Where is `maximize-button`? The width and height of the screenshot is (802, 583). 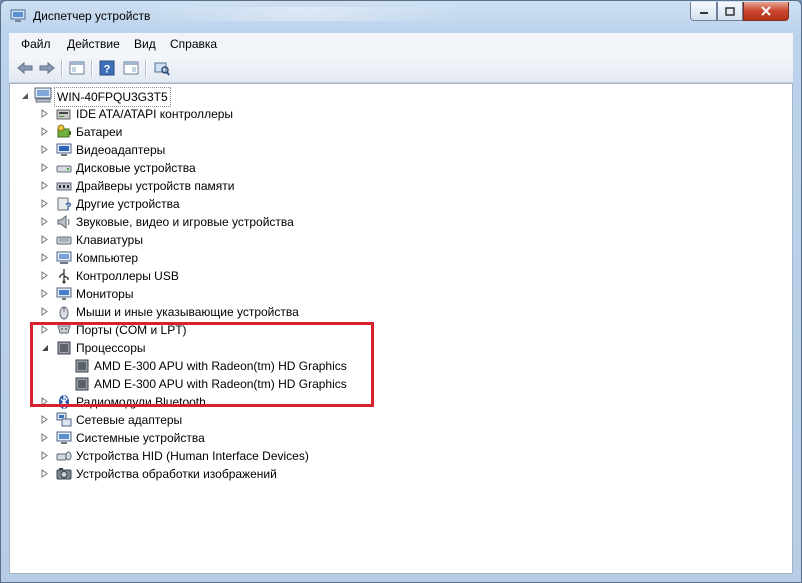
maximize-button is located at coordinates (730, 11).